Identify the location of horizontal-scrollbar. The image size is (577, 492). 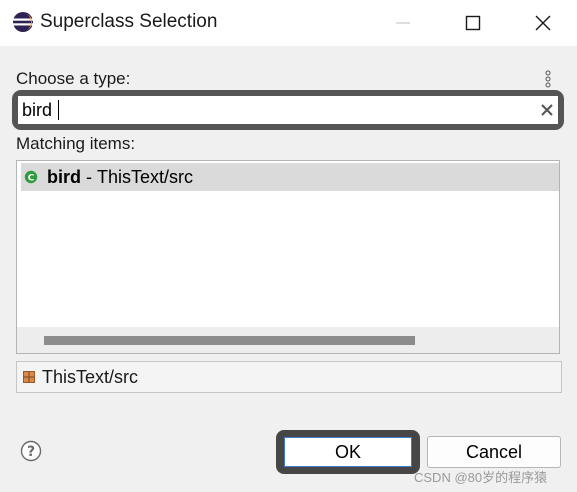
(288, 340).